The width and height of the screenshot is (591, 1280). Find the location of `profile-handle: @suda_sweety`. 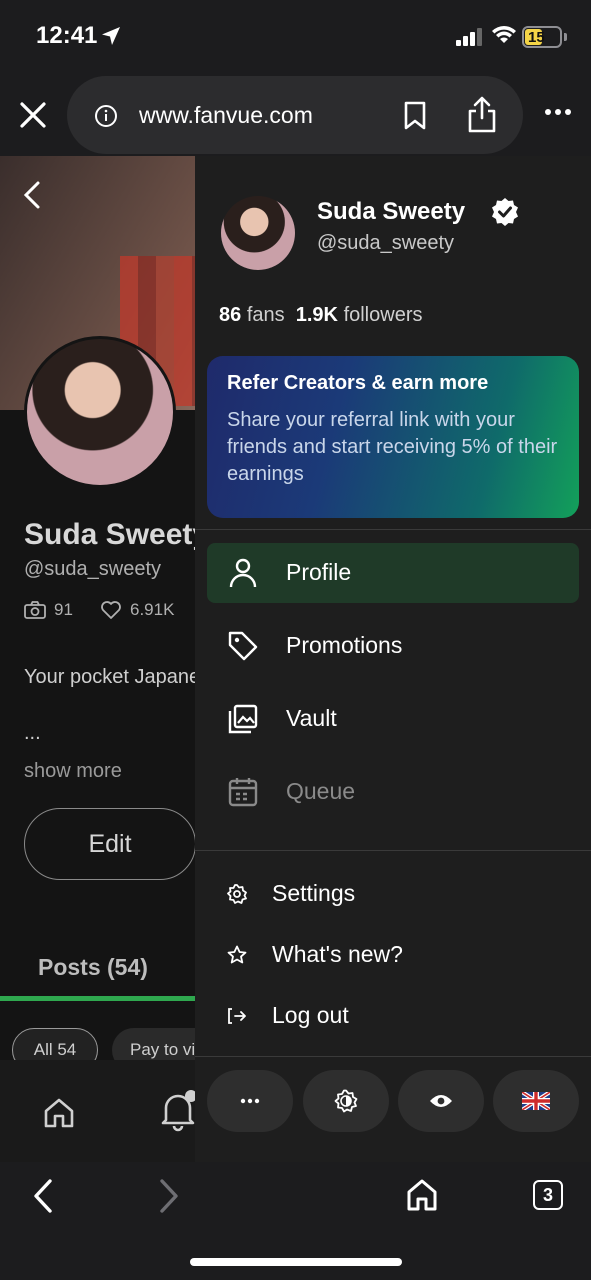

profile-handle: @suda_sweety is located at coordinates (93, 569).